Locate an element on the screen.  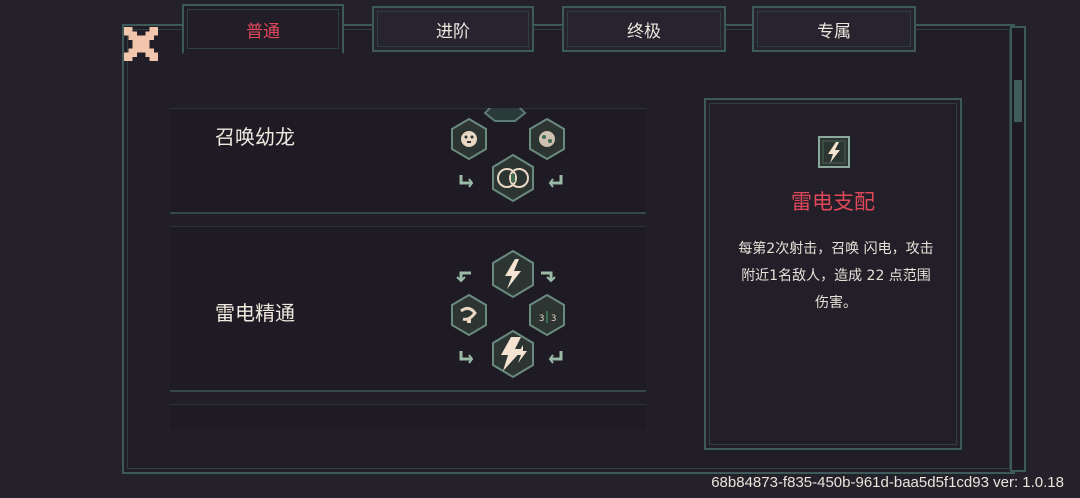
skill-name: 召唤幼龙 is located at coordinates (255, 137).